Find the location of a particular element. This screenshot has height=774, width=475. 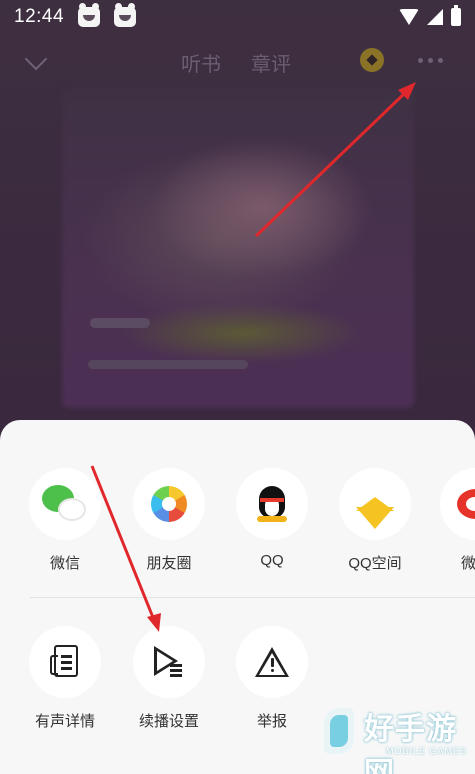

qq-icon is located at coordinates (272, 504).